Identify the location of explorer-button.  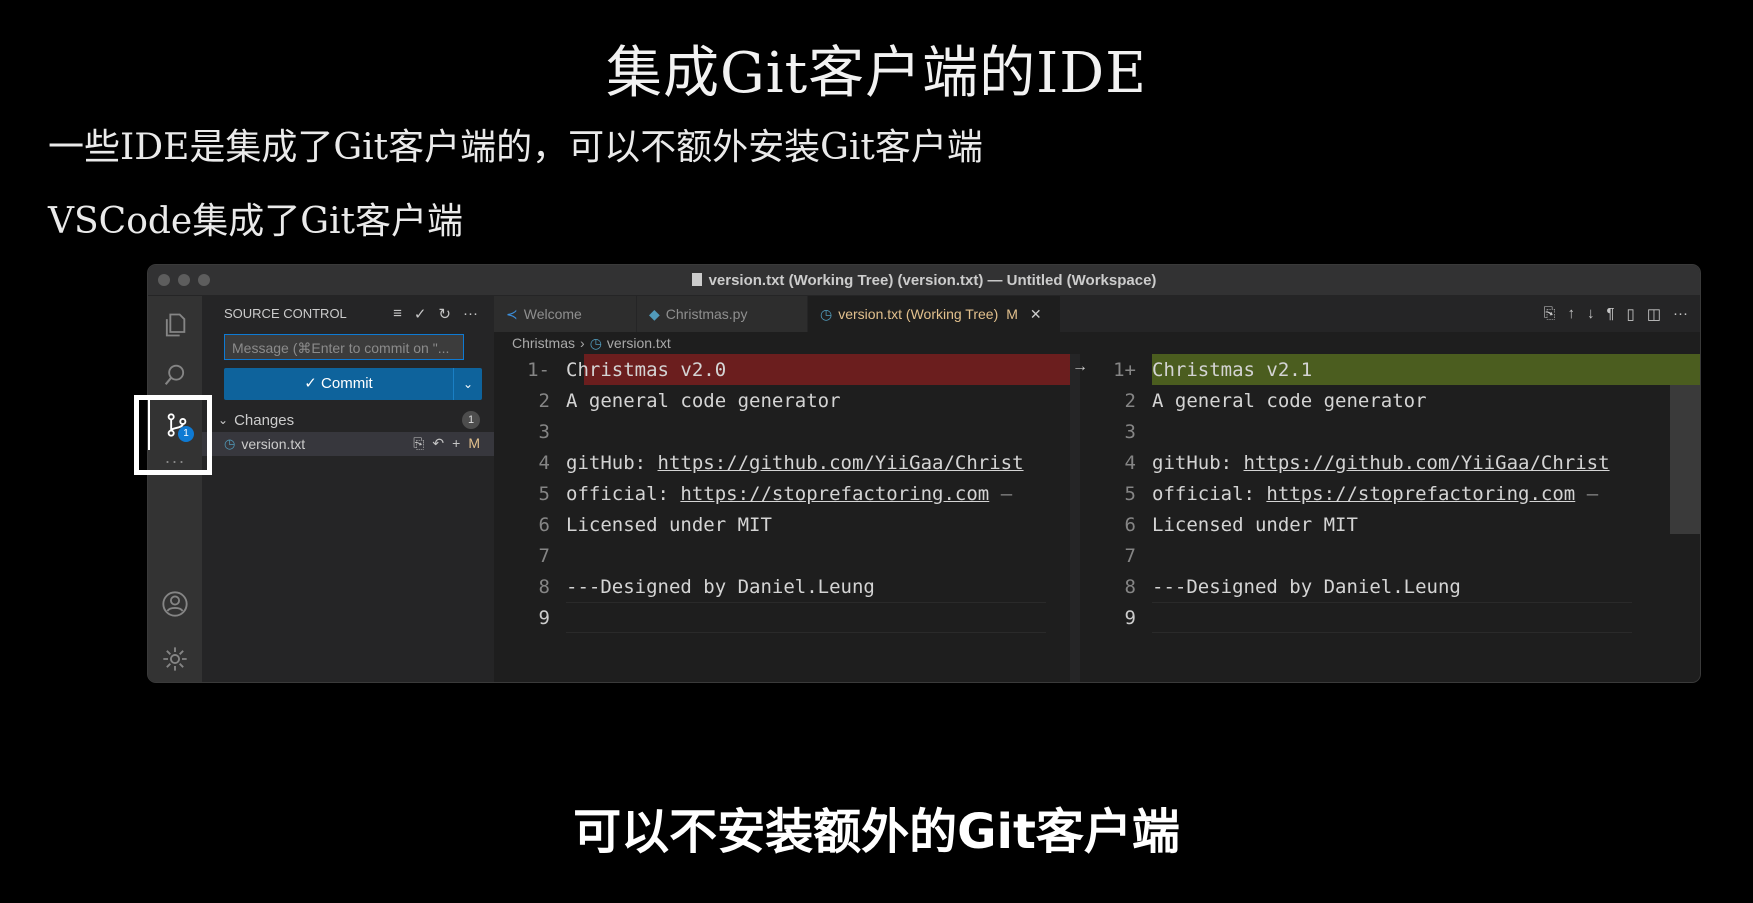
(175, 325).